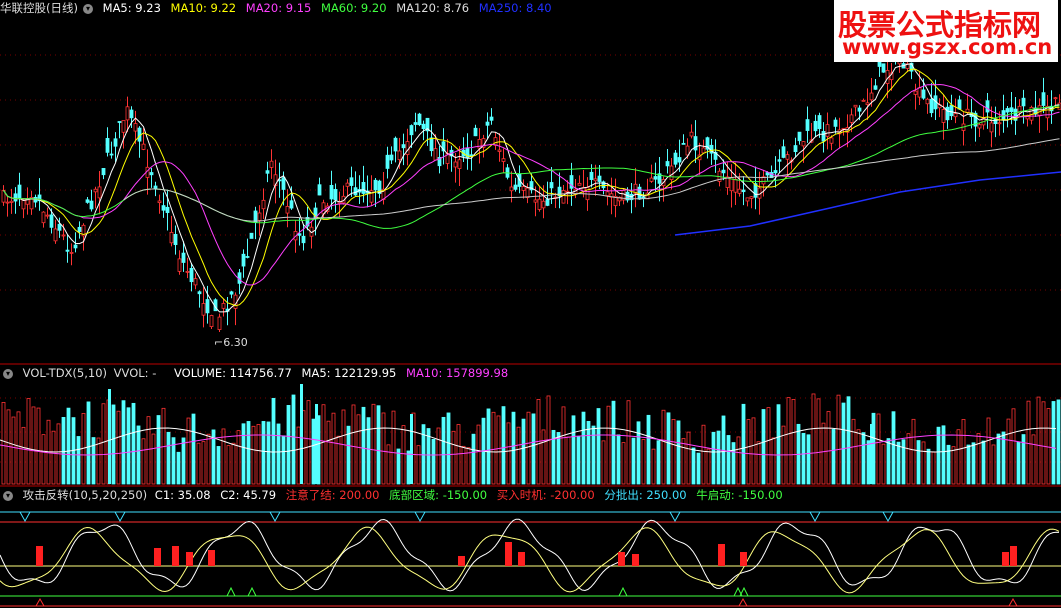 The width and height of the screenshot is (1061, 608). What do you see at coordinates (946, 31) in the screenshot?
I see `watermark-logo: 股票公式指标网 www.gszx.com.cn` at bounding box center [946, 31].